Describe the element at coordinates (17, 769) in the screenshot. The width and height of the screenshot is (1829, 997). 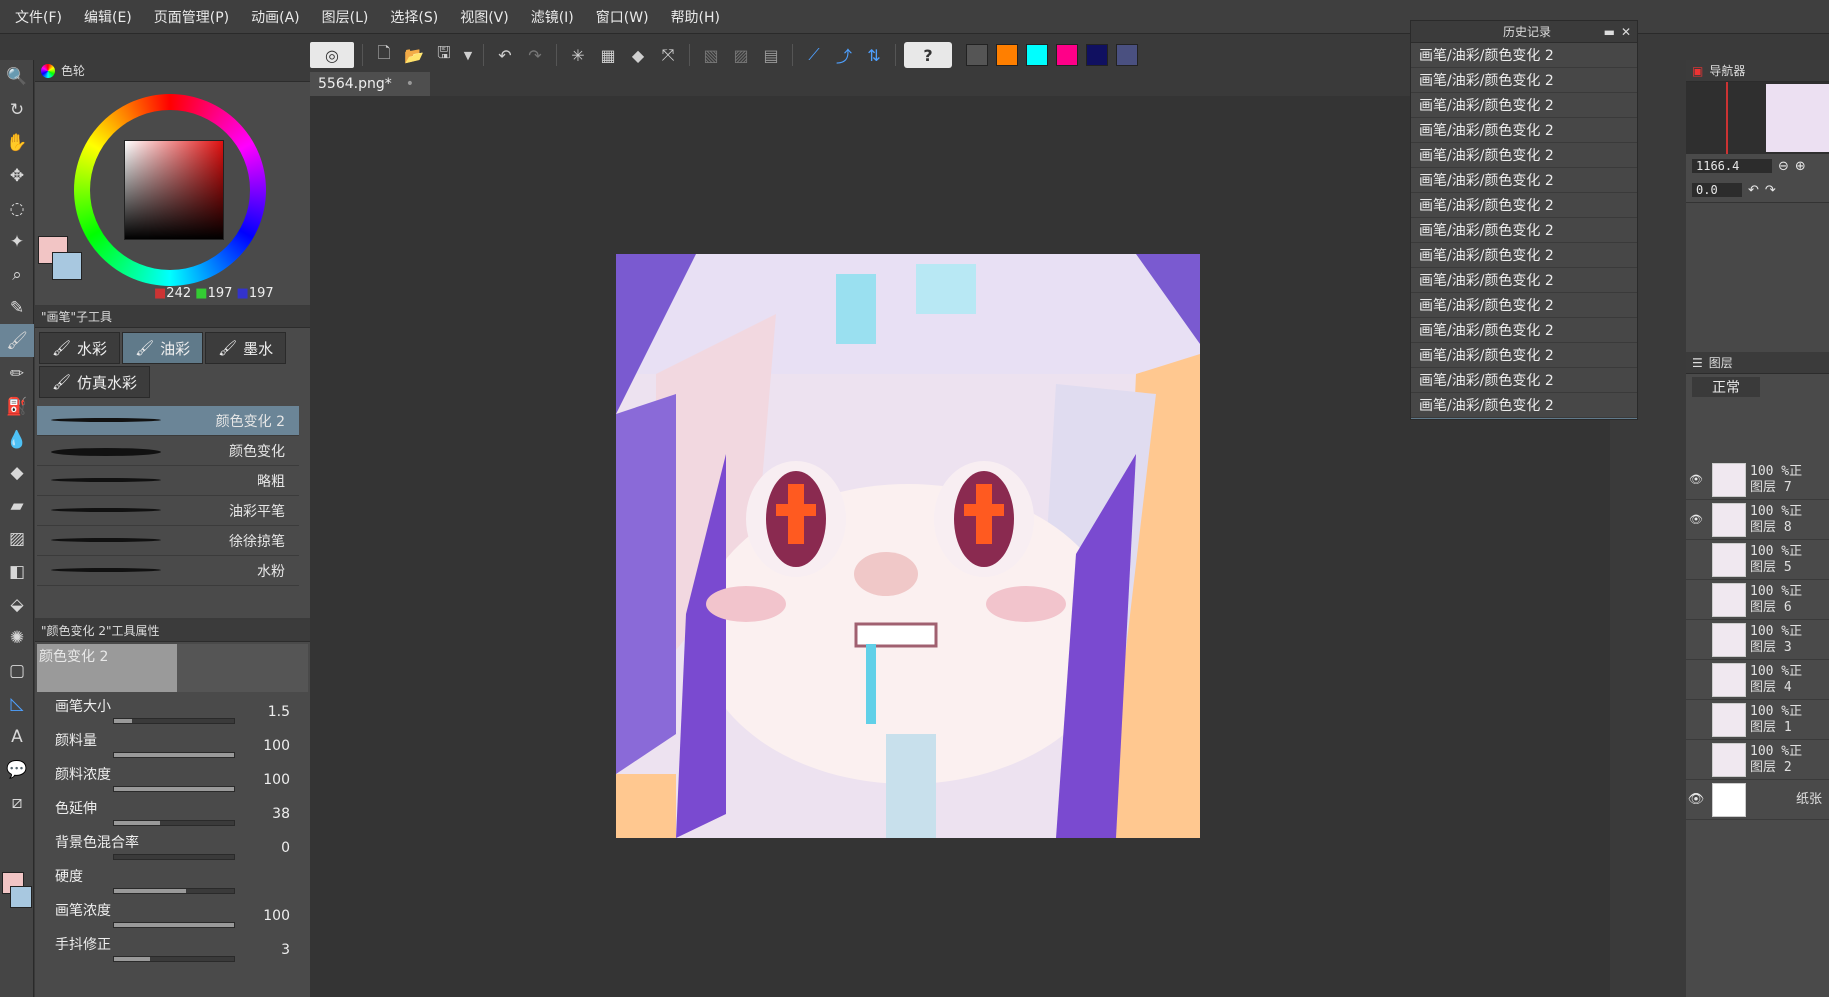
I see `balloon-icon: 💬` at that location.